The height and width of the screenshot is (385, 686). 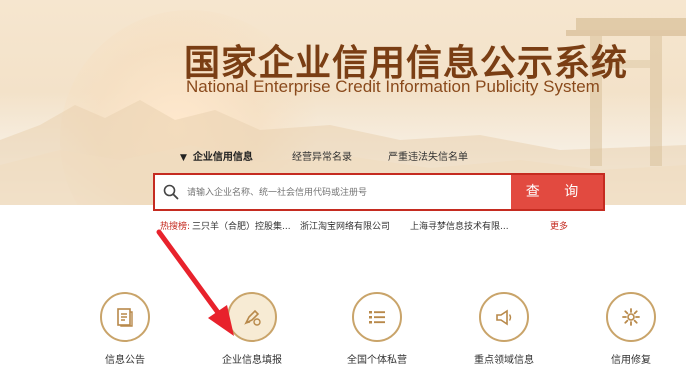 I want to click on nav-label: 信用修复, so click(x=631, y=360).